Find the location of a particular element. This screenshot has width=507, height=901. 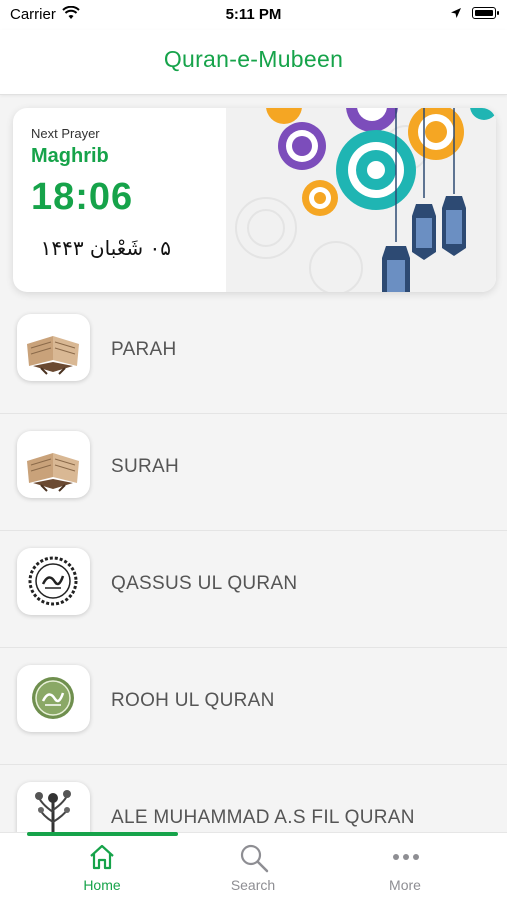

prayer-time: 18:06 is located at coordinates (82, 197).